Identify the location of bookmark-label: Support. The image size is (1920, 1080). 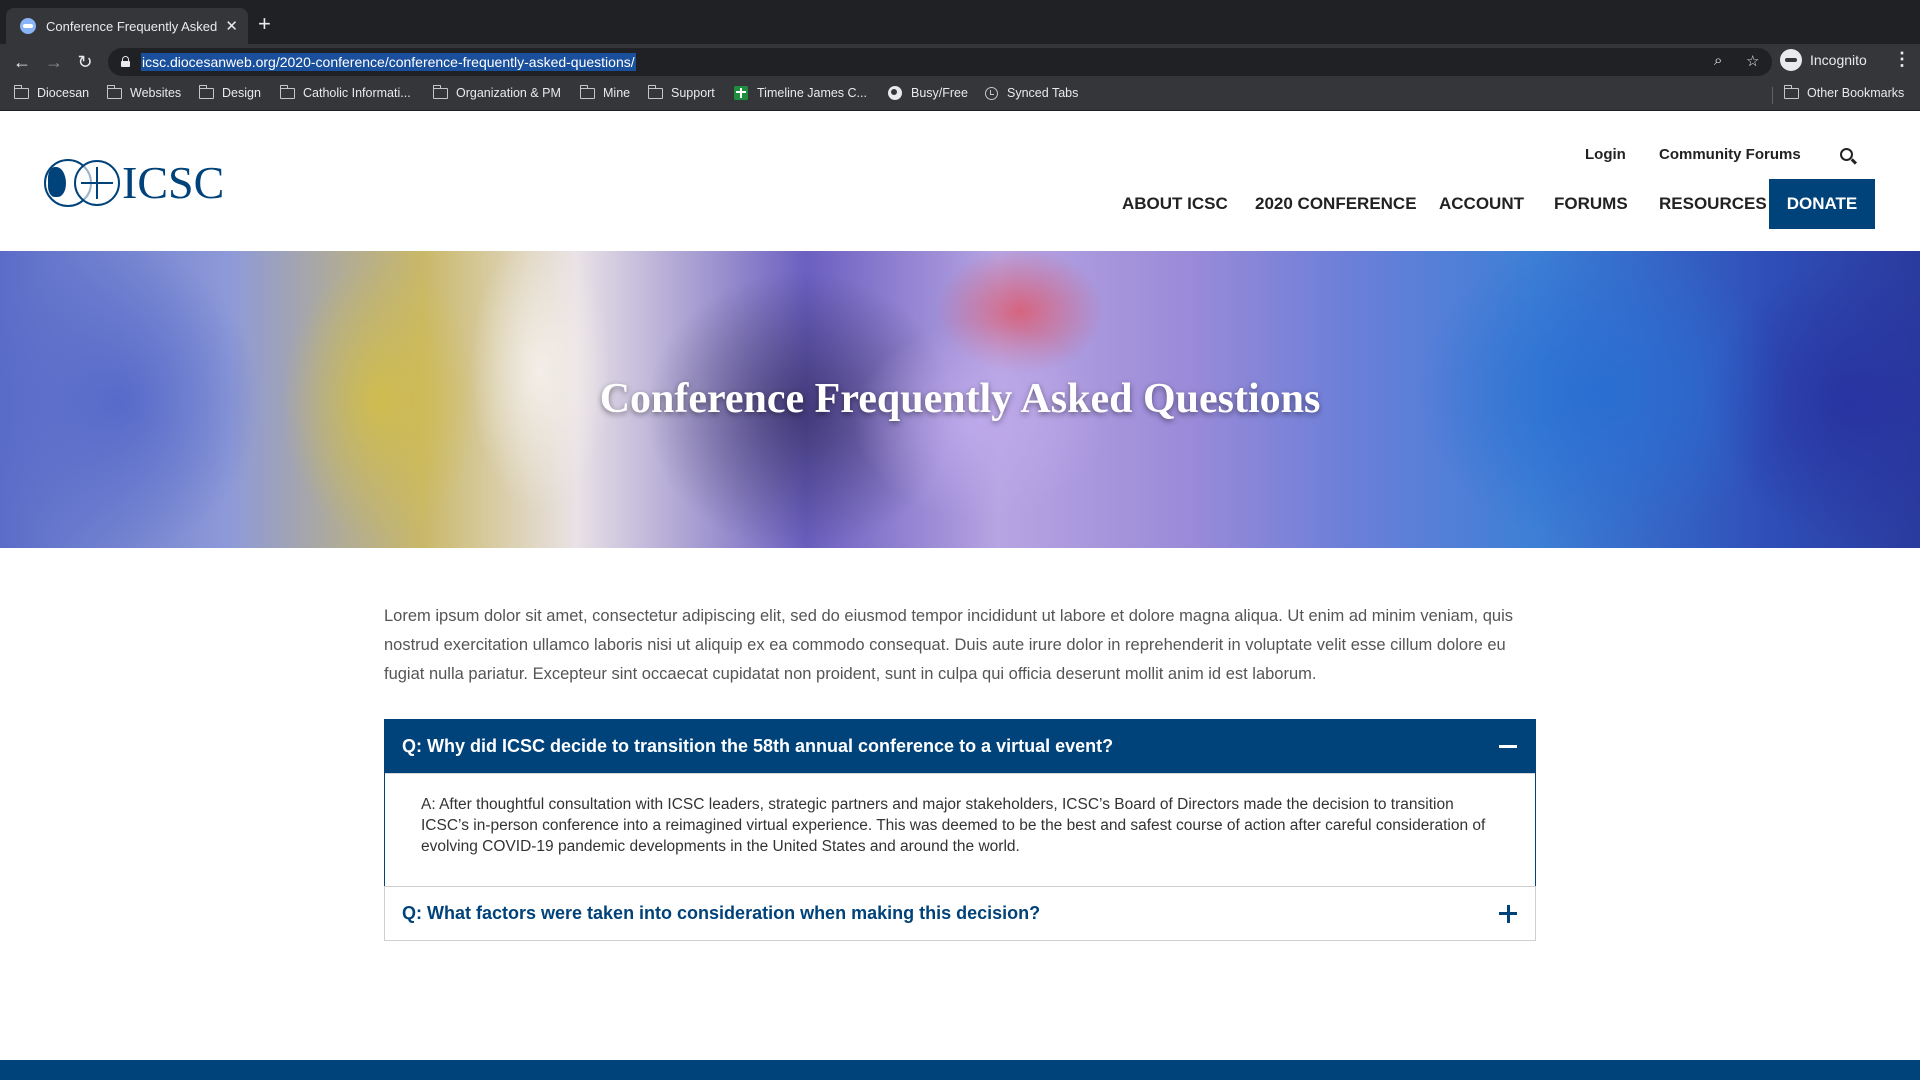
(693, 93).